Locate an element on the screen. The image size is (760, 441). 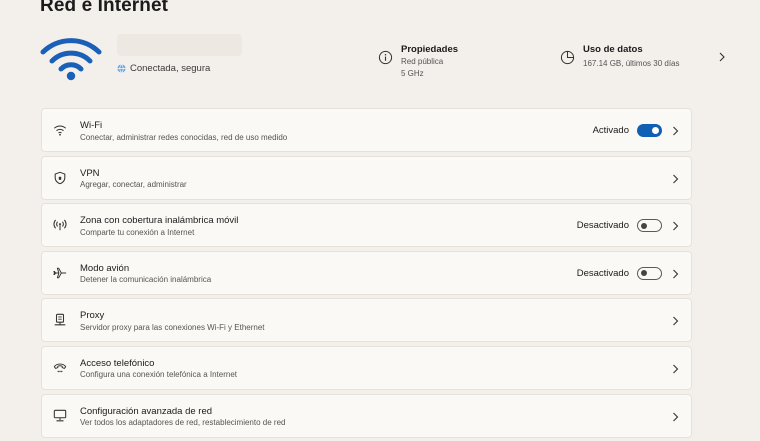
settings-item-label: Modo avión is located at coordinates (105, 268).